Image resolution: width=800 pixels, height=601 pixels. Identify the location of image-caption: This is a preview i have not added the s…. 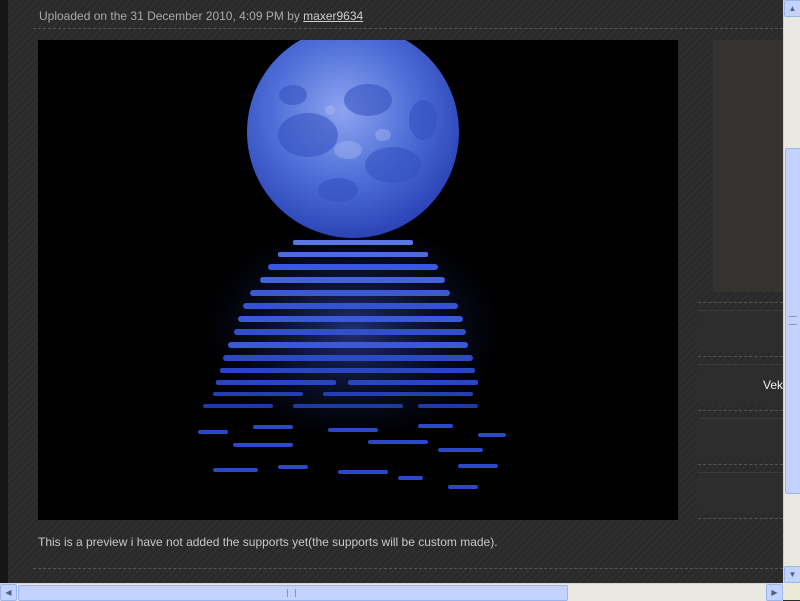
(268, 542).